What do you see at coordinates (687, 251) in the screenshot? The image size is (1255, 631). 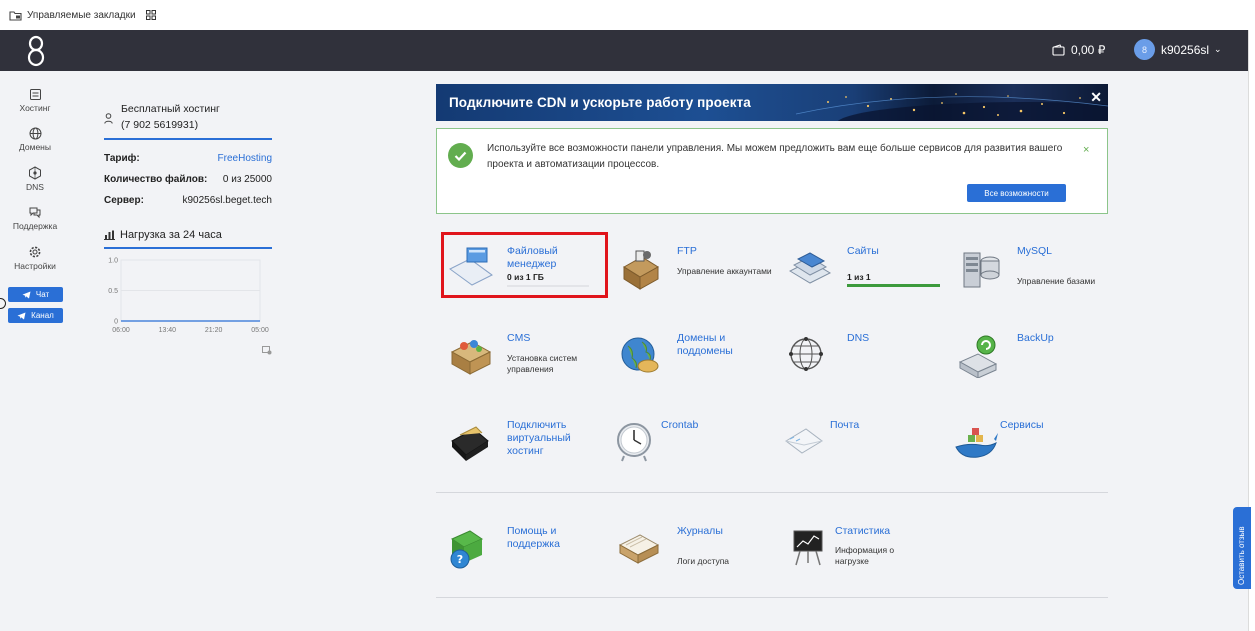 I see `service-name: FTP` at bounding box center [687, 251].